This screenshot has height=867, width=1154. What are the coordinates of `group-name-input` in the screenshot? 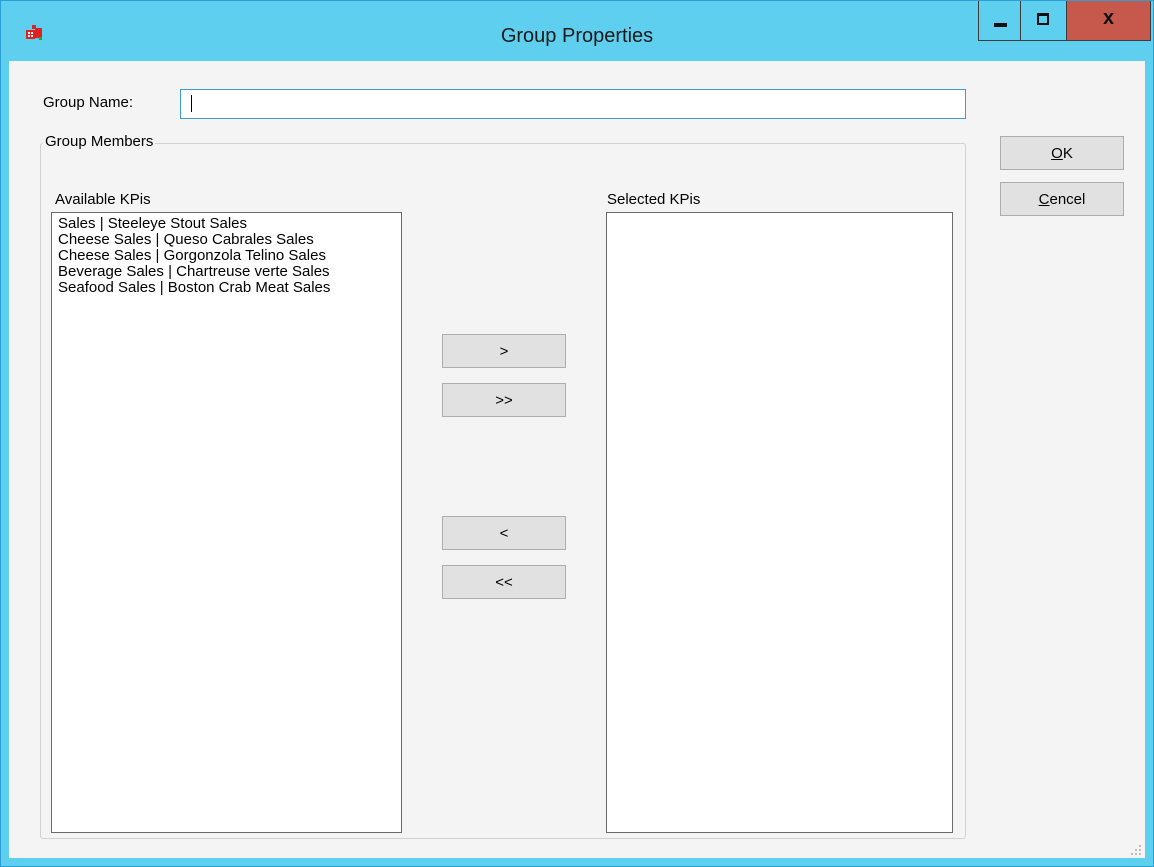 It's located at (573, 104).